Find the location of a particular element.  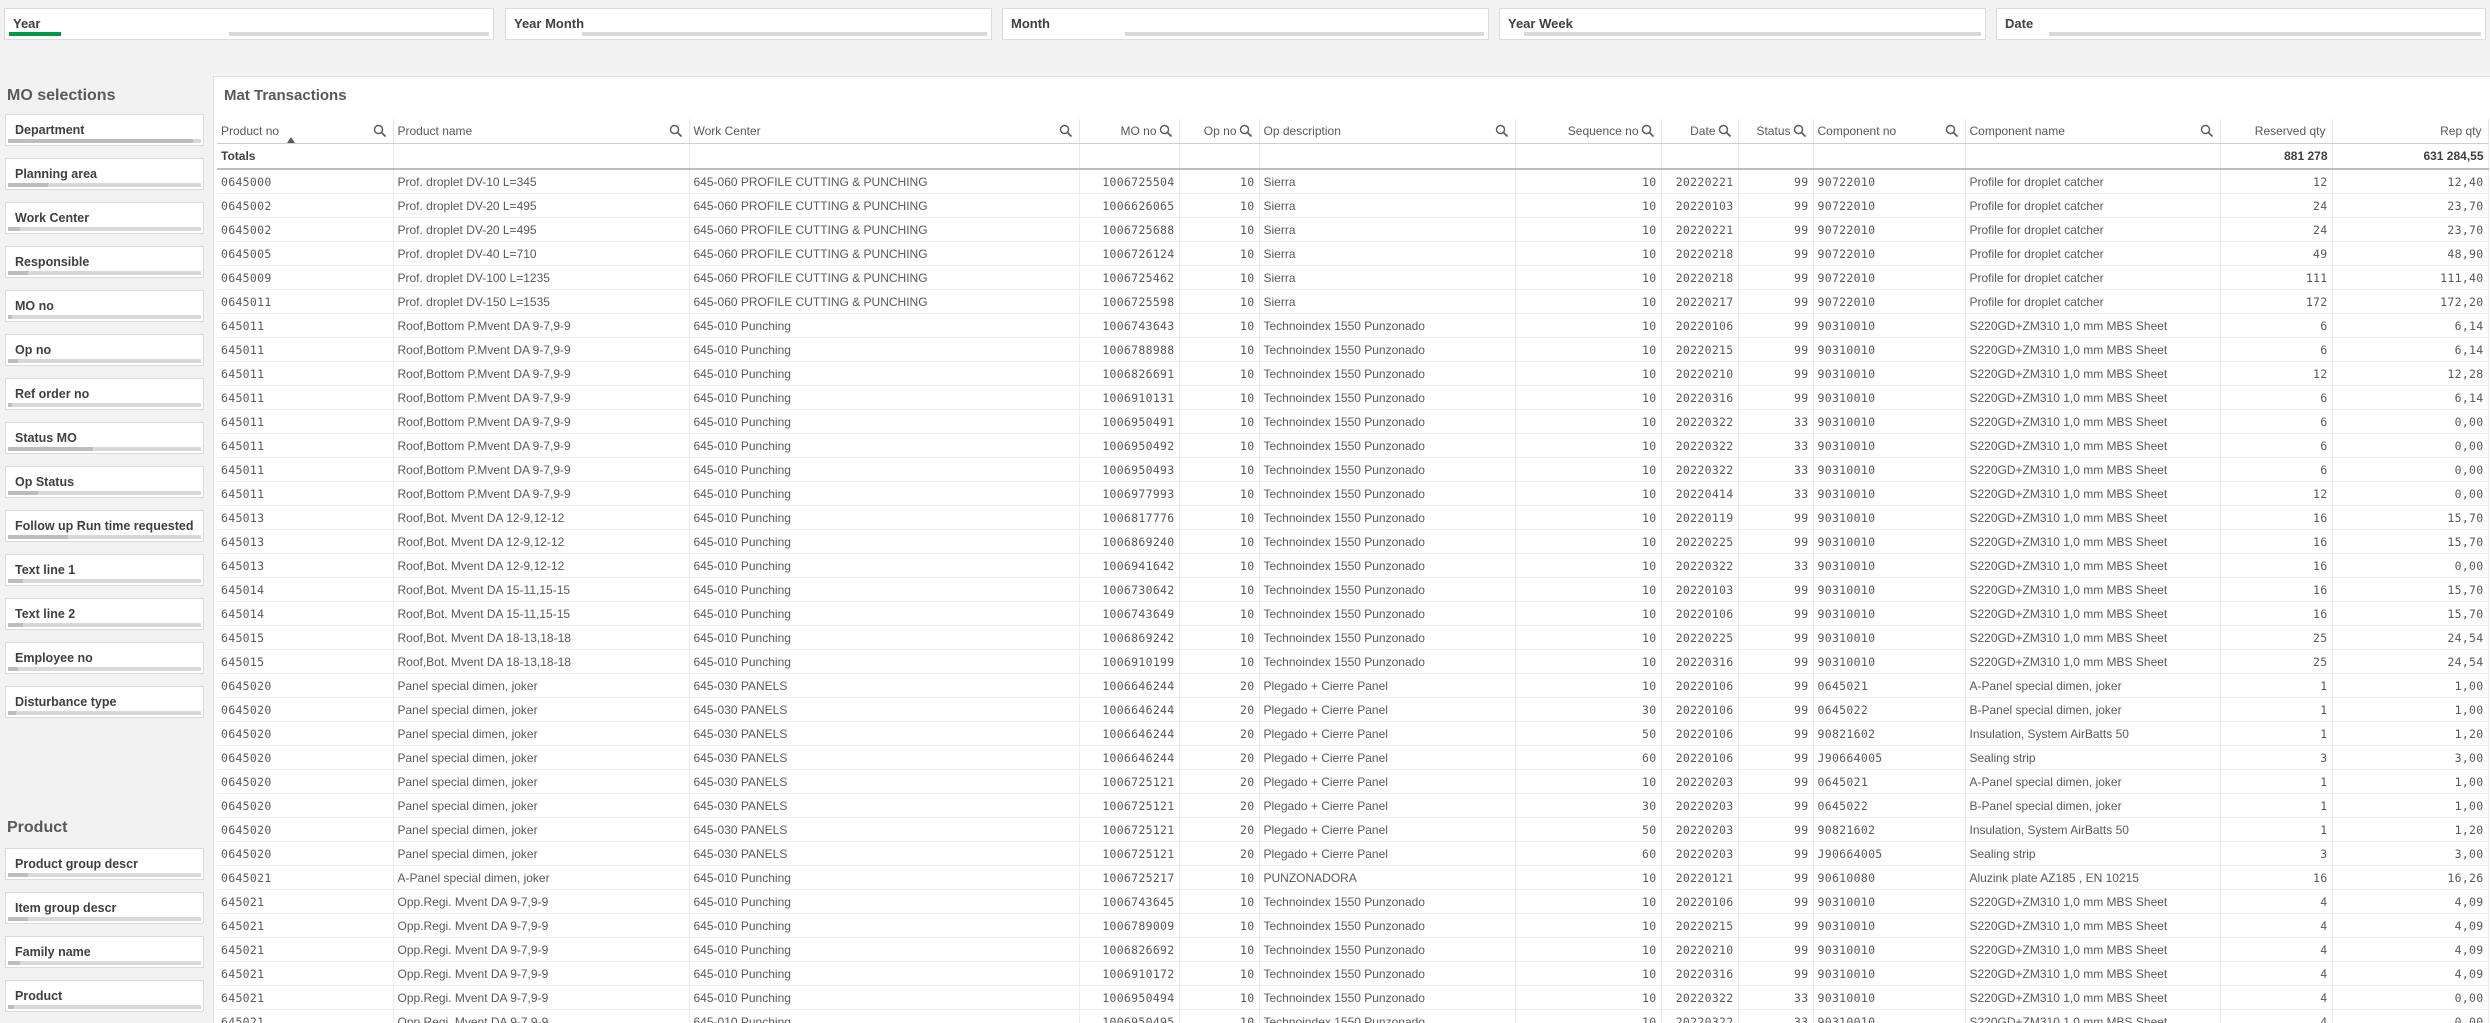

cell-rep-qty: 23,70 is located at coordinates (2410, 205).